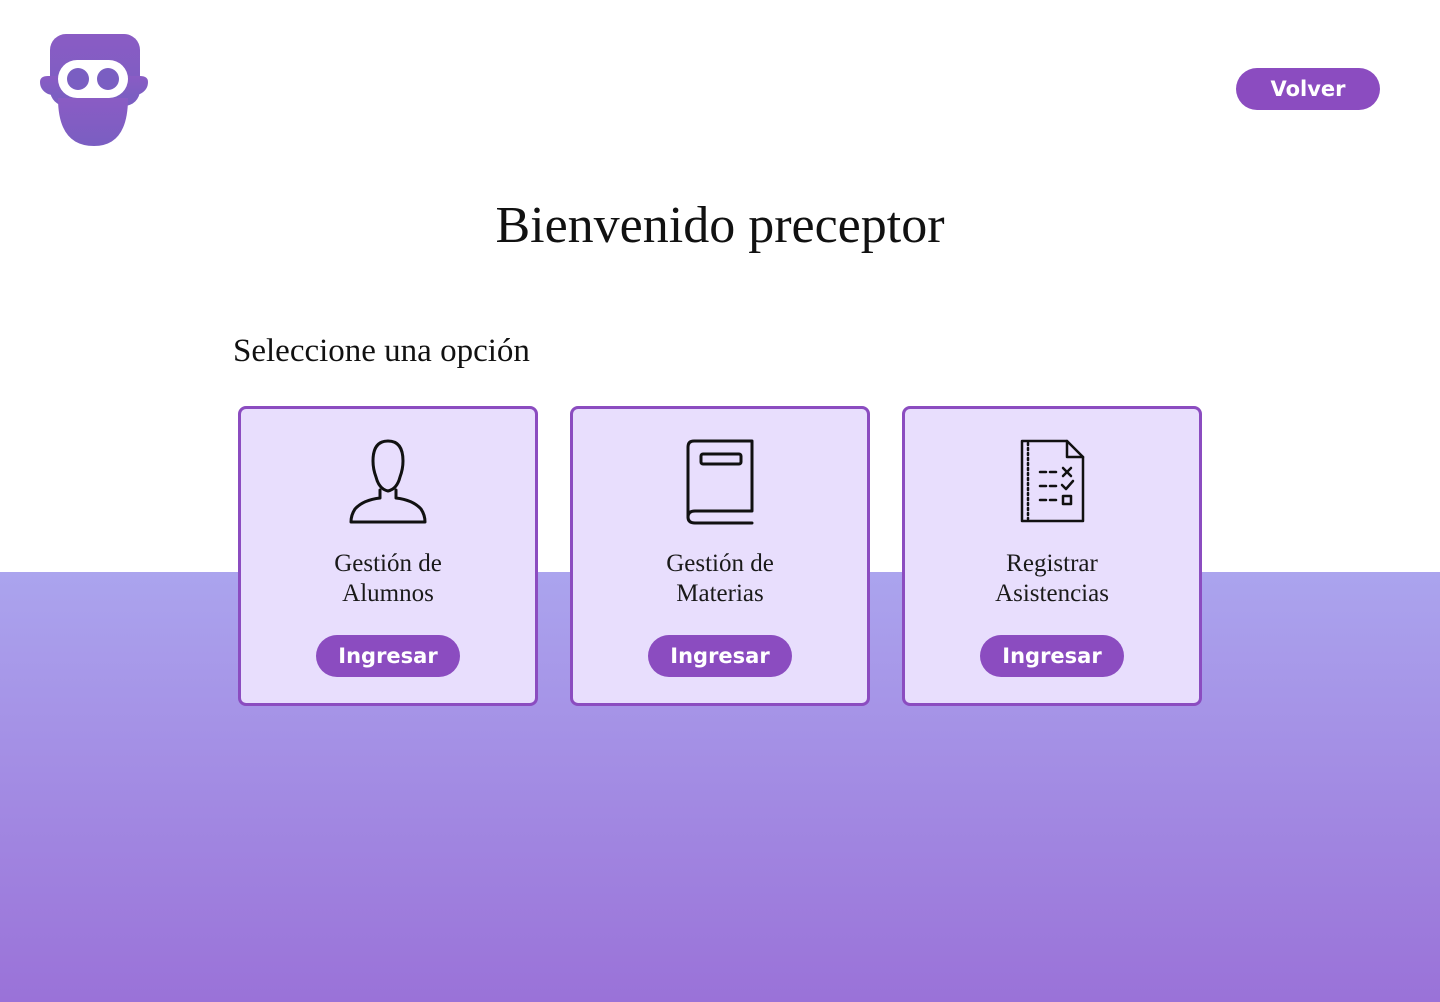  I want to click on option-title: Gestión de Alumnos, so click(388, 578).